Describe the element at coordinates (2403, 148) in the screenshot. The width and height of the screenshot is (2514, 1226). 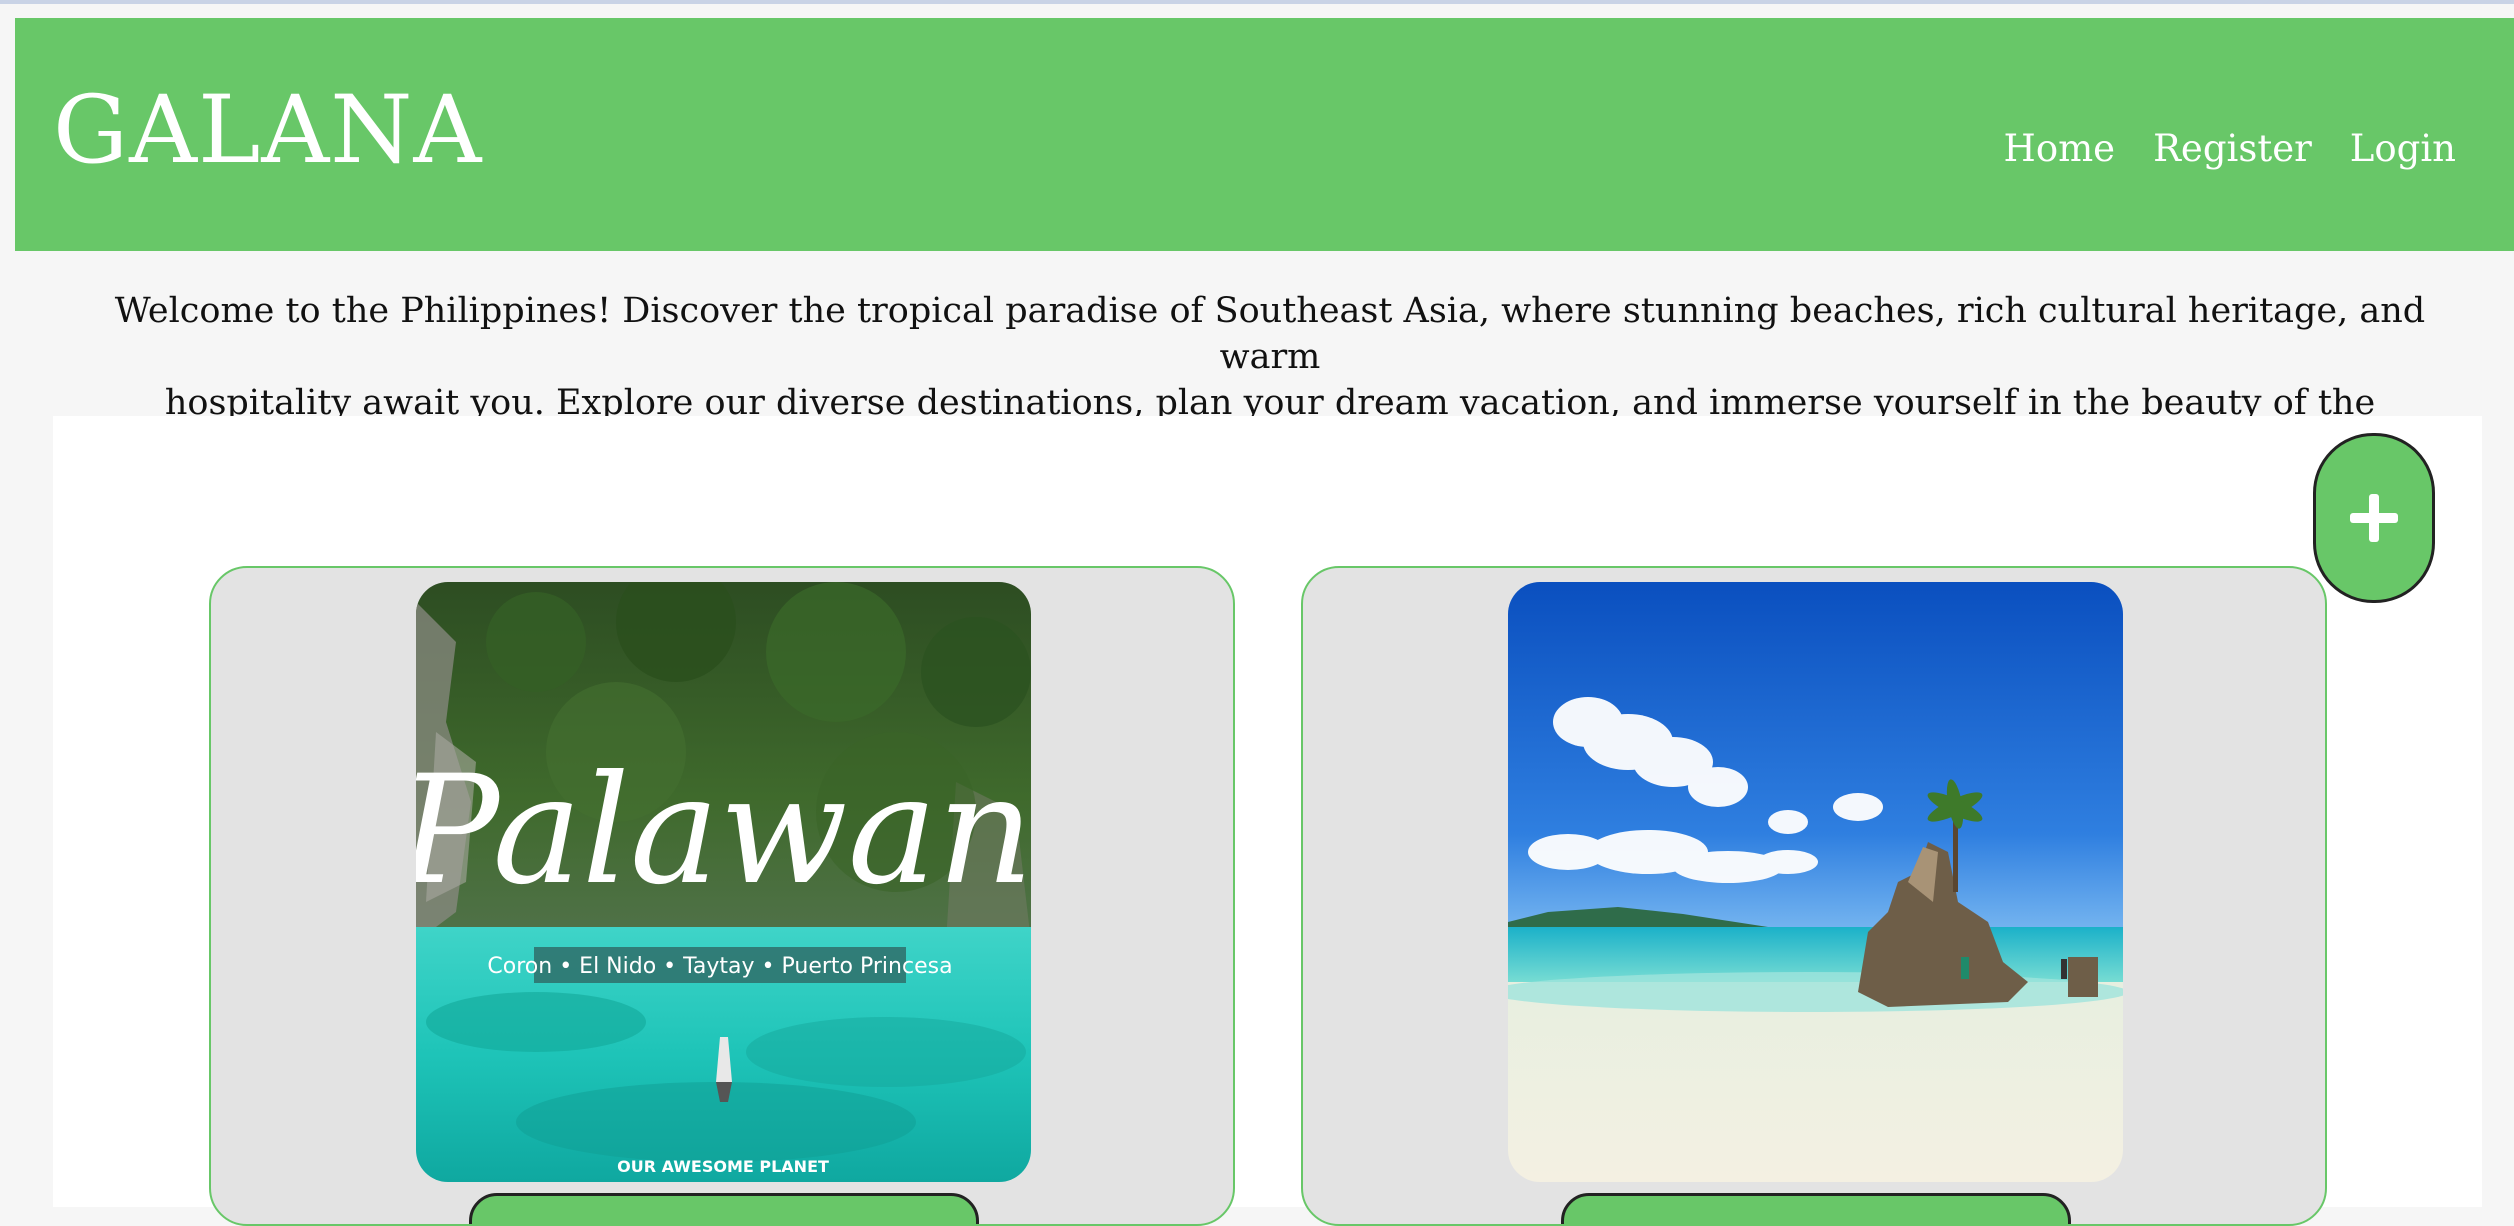
I see `nav-login-link: Login` at that location.